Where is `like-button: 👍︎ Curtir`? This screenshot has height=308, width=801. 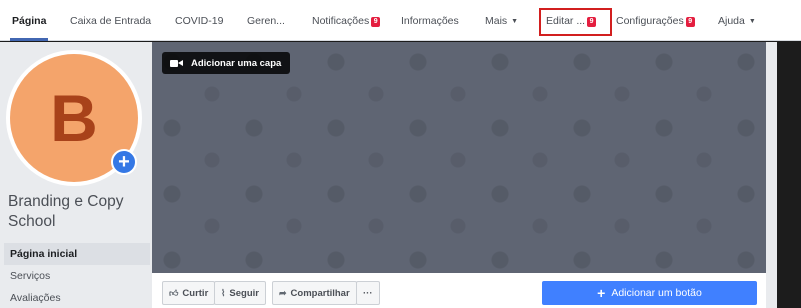
like-button: 👍︎ Curtir is located at coordinates (189, 293).